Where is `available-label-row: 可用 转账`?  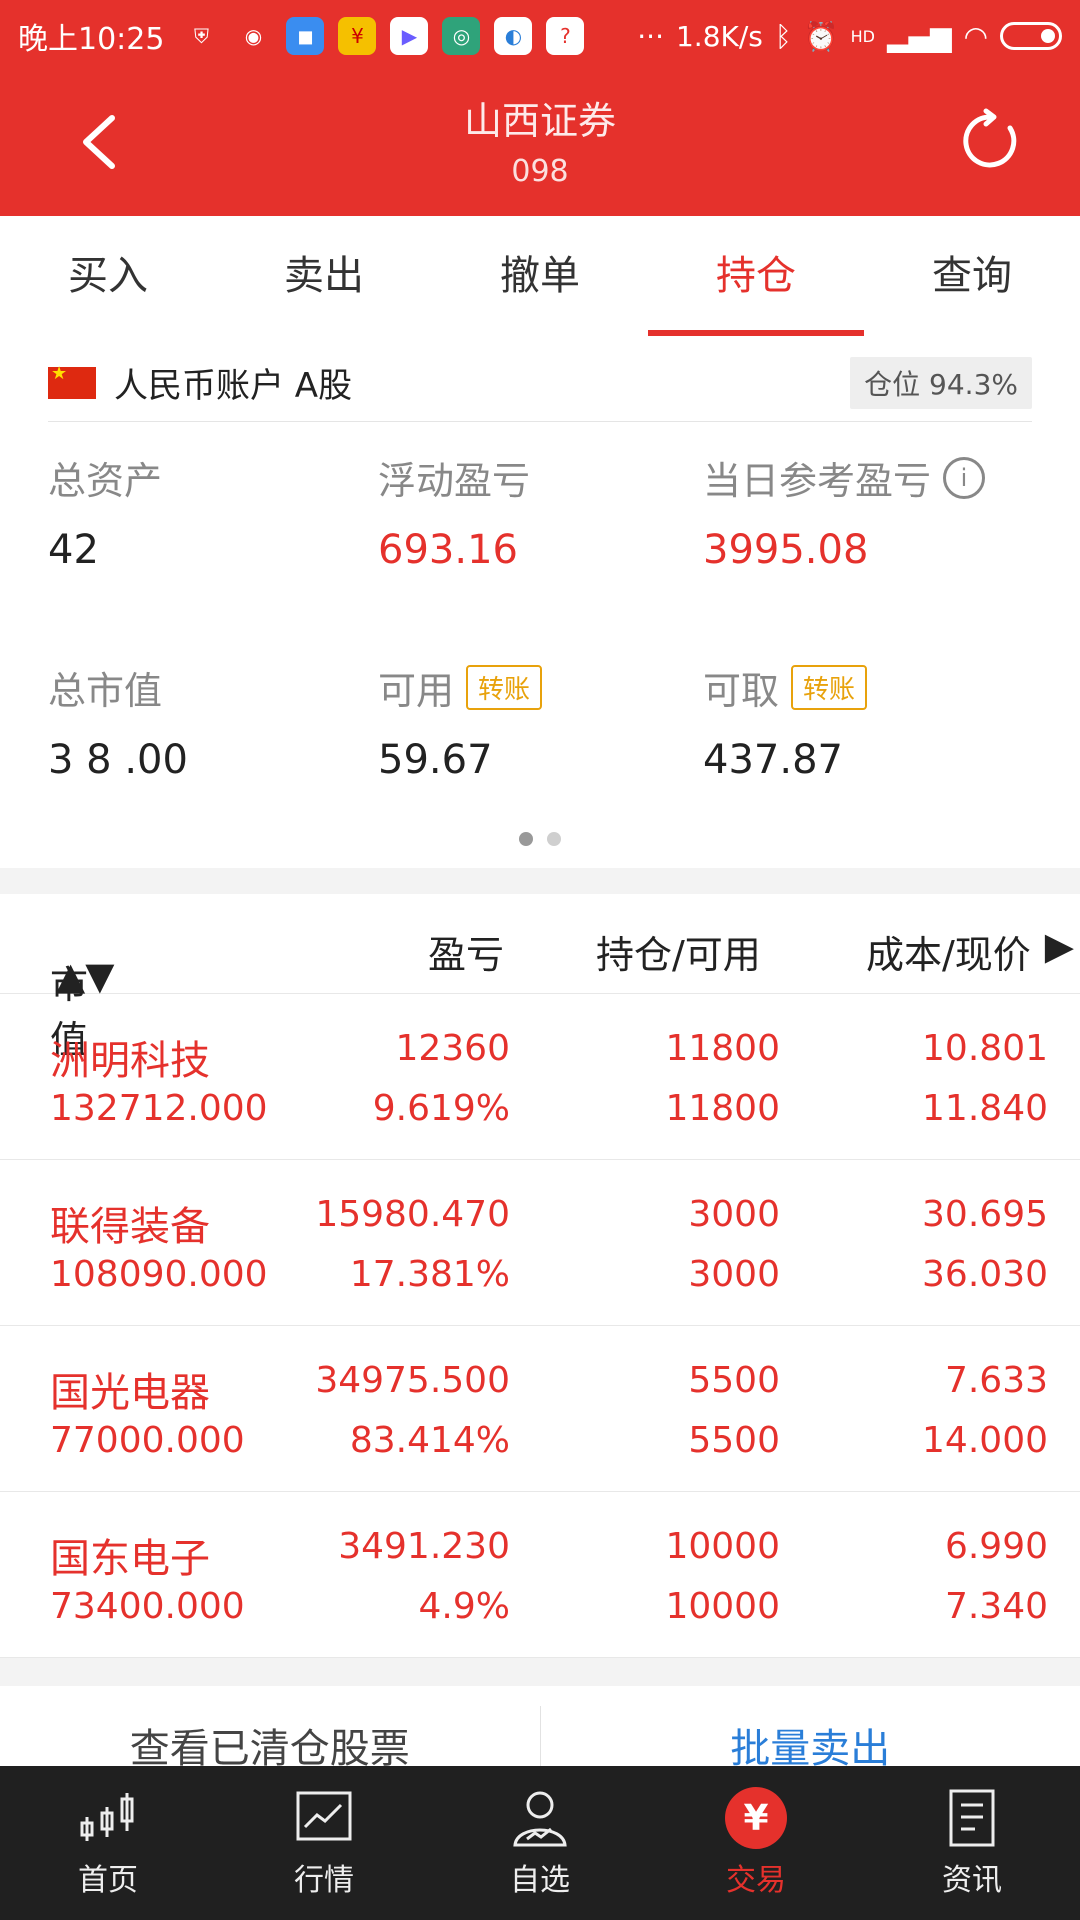 available-label-row: 可用 转账 is located at coordinates (543, 687).